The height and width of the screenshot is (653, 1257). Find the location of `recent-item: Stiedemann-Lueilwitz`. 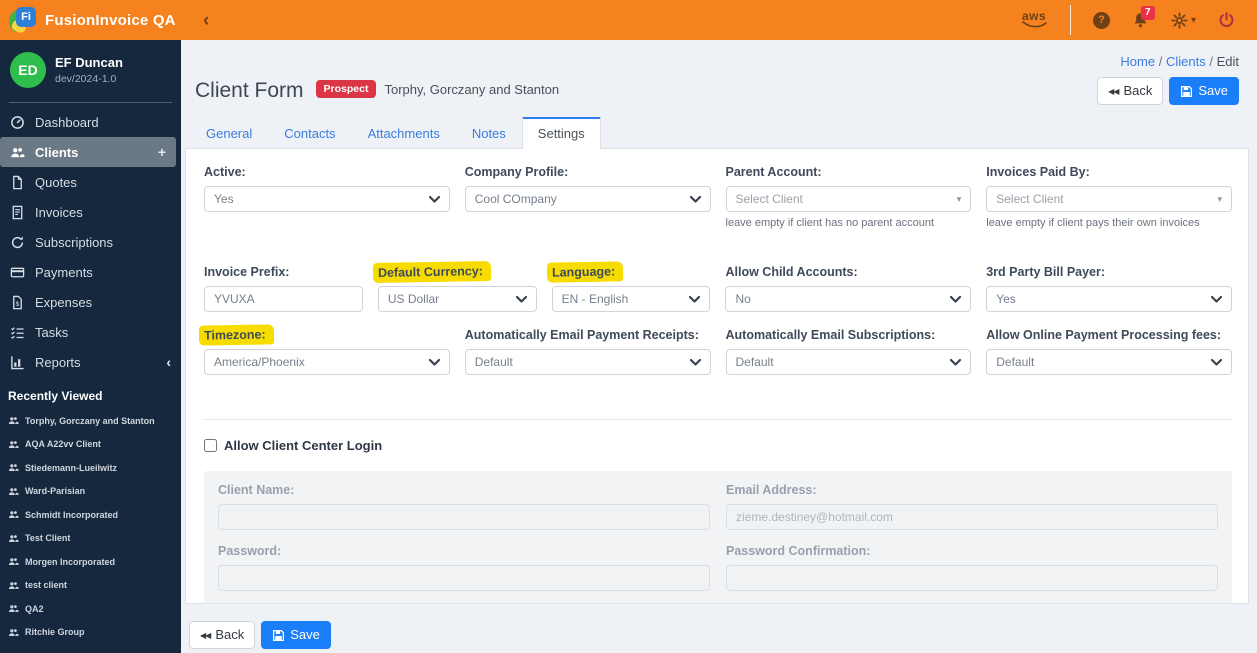

recent-item: Stiedemann-Lueilwitz is located at coordinates (90, 468).